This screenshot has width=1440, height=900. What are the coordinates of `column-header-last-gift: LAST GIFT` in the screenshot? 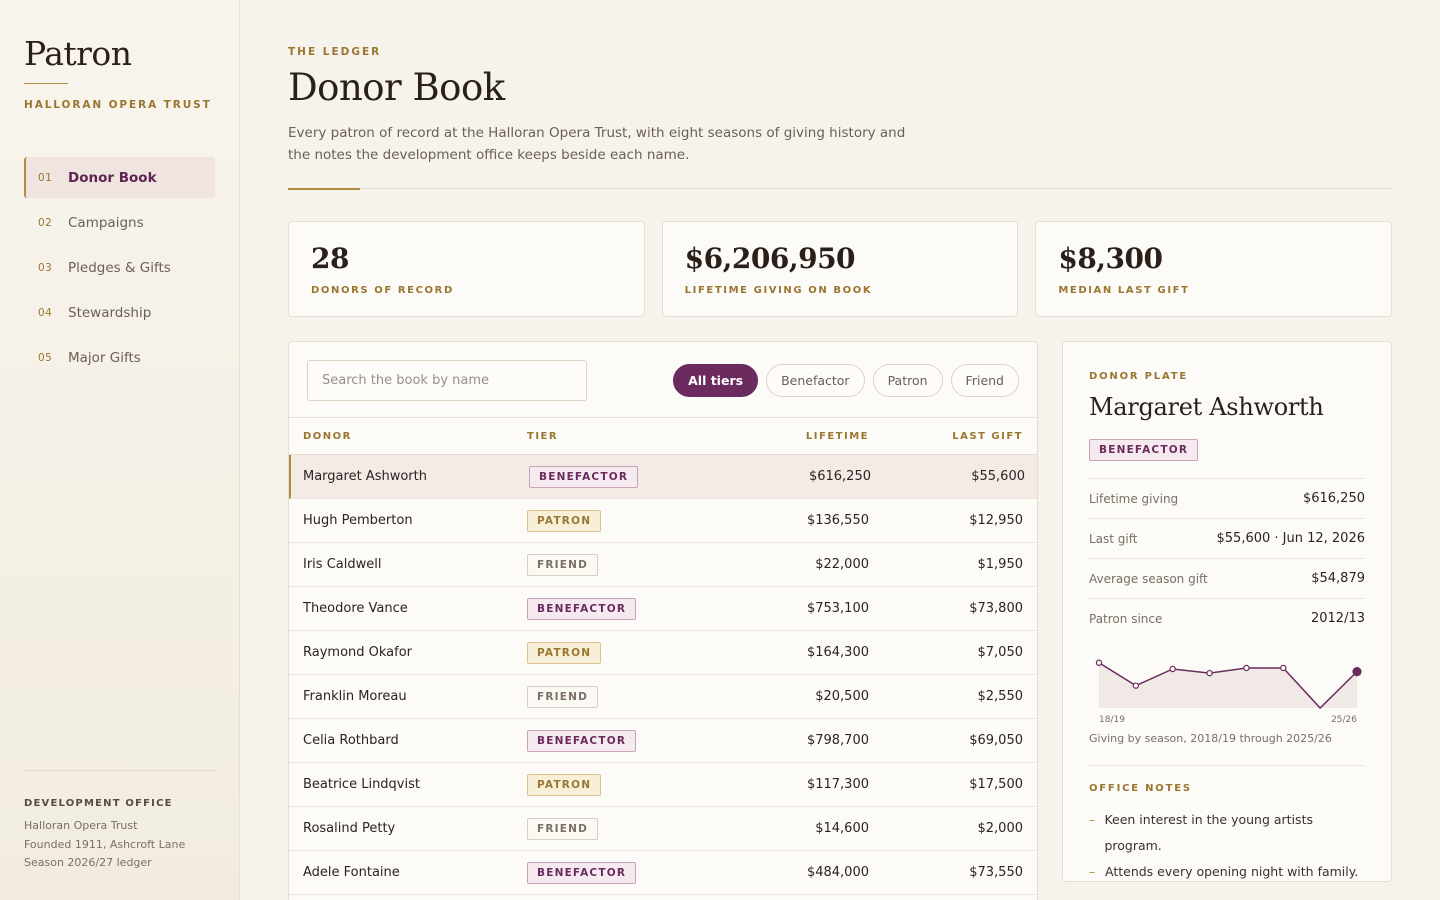 It's located at (946, 436).